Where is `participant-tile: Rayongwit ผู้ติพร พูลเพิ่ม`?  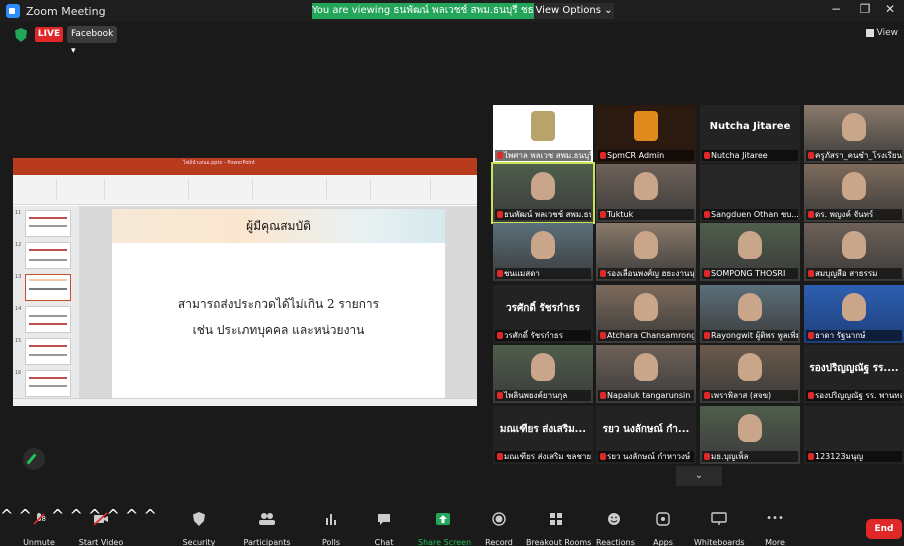
participant-tile: Rayongwit ผู้ติพร พูลเพิ่ม is located at coordinates (750, 314).